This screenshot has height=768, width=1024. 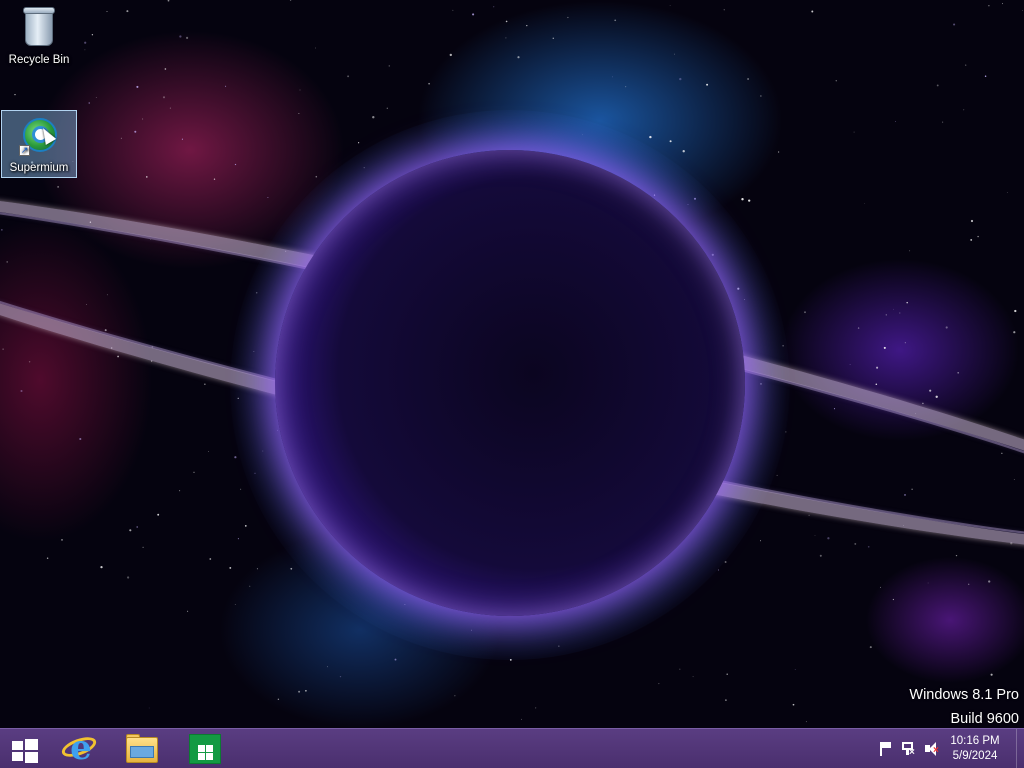 I want to click on windows-version-watermark: Windows 8.1 Pro Build 9600, so click(x=964, y=705).